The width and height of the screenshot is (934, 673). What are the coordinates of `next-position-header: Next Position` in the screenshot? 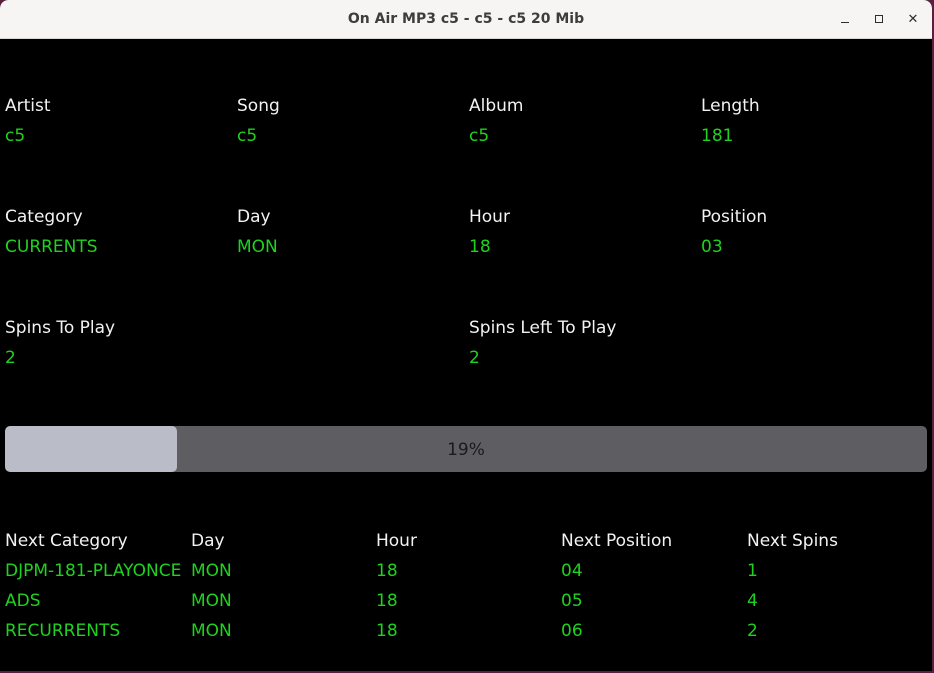 It's located at (617, 541).